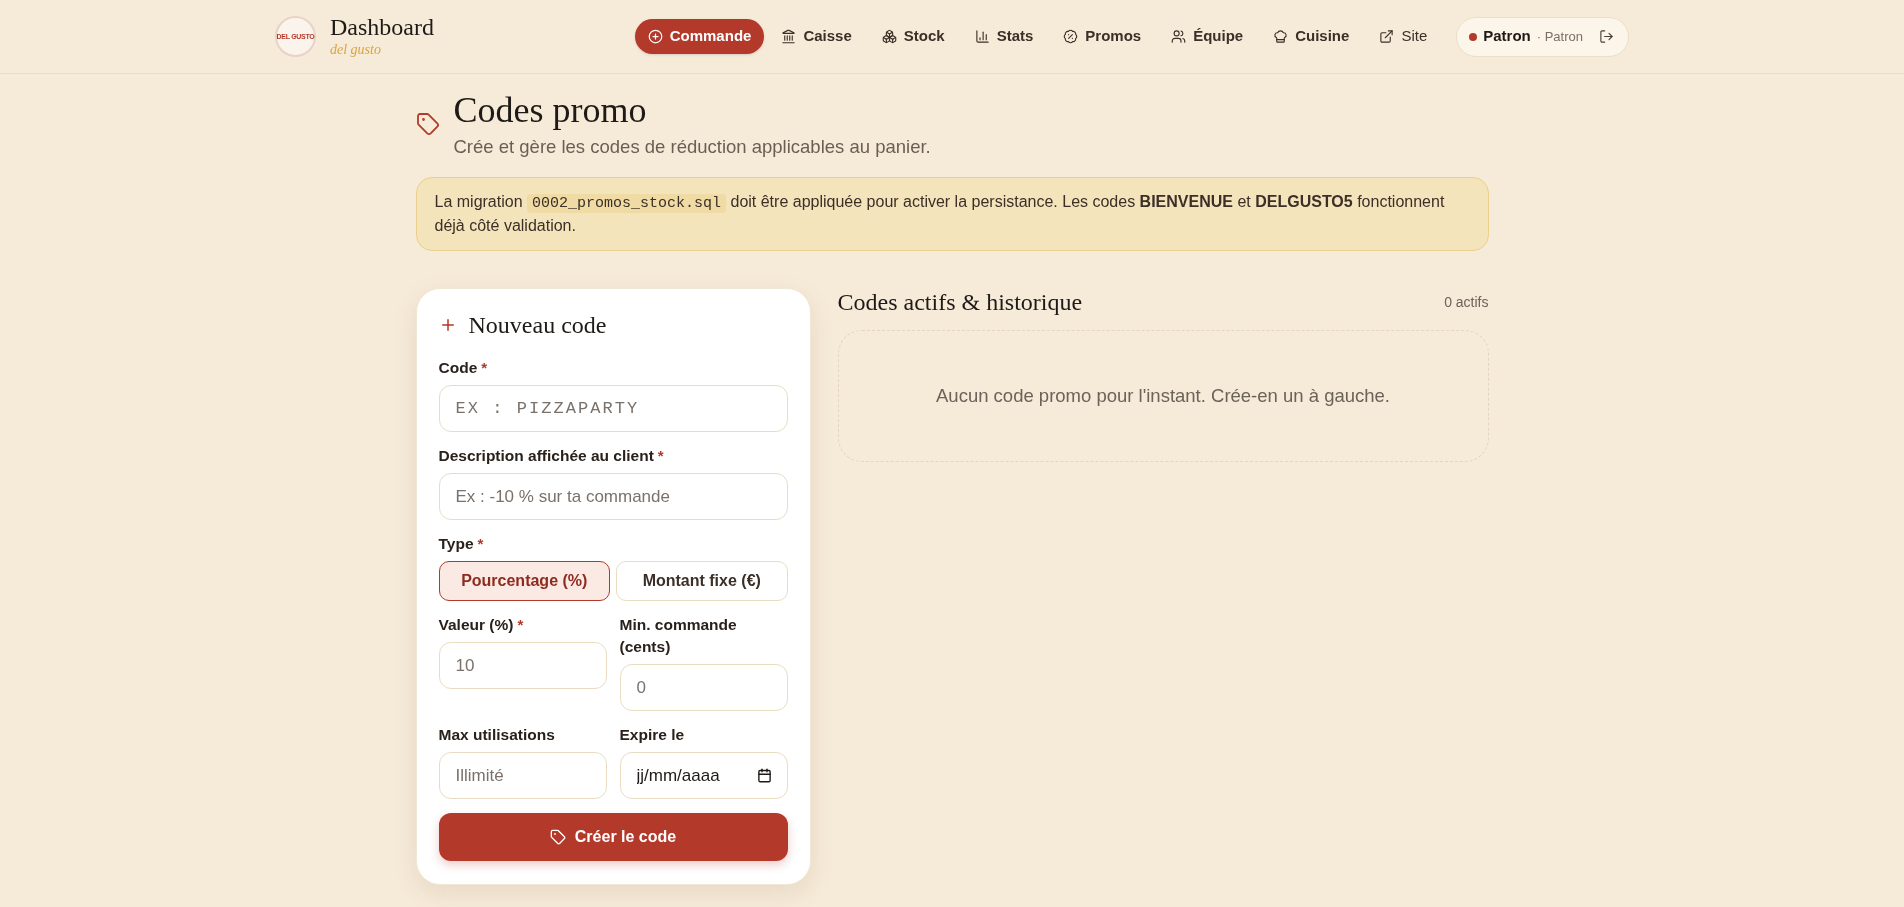  I want to click on type-option-button: Pourcentage (%), so click(524, 581).